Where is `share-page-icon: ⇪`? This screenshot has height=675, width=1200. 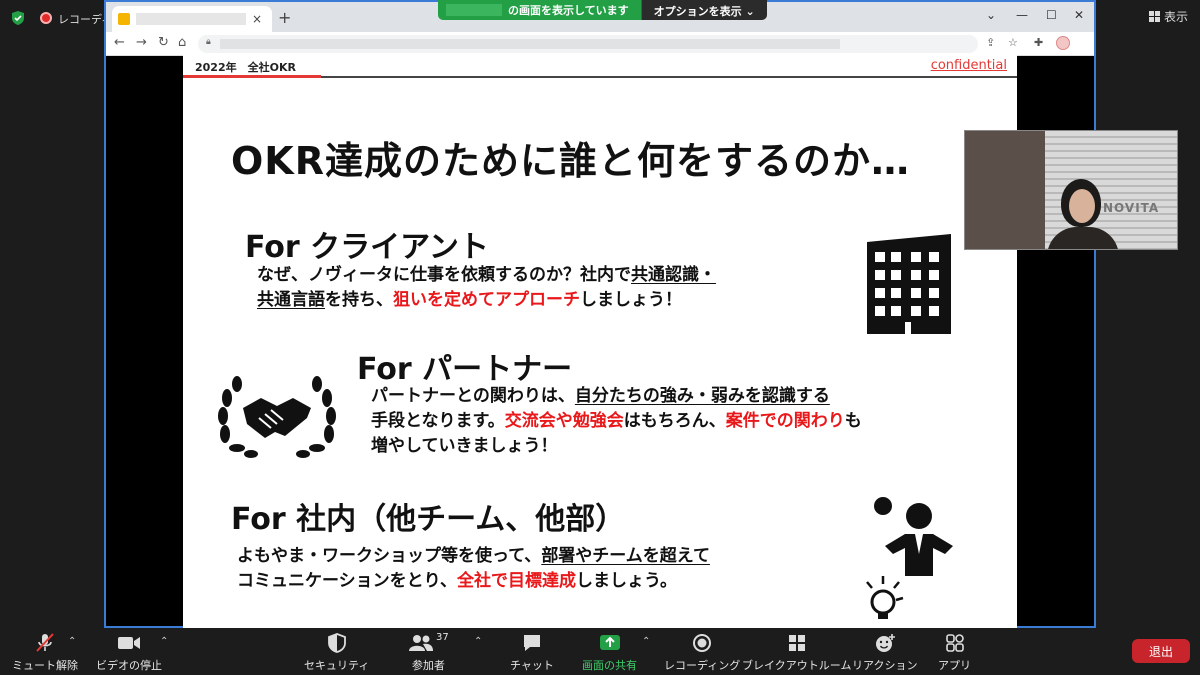 share-page-icon: ⇪ is located at coordinates (990, 42).